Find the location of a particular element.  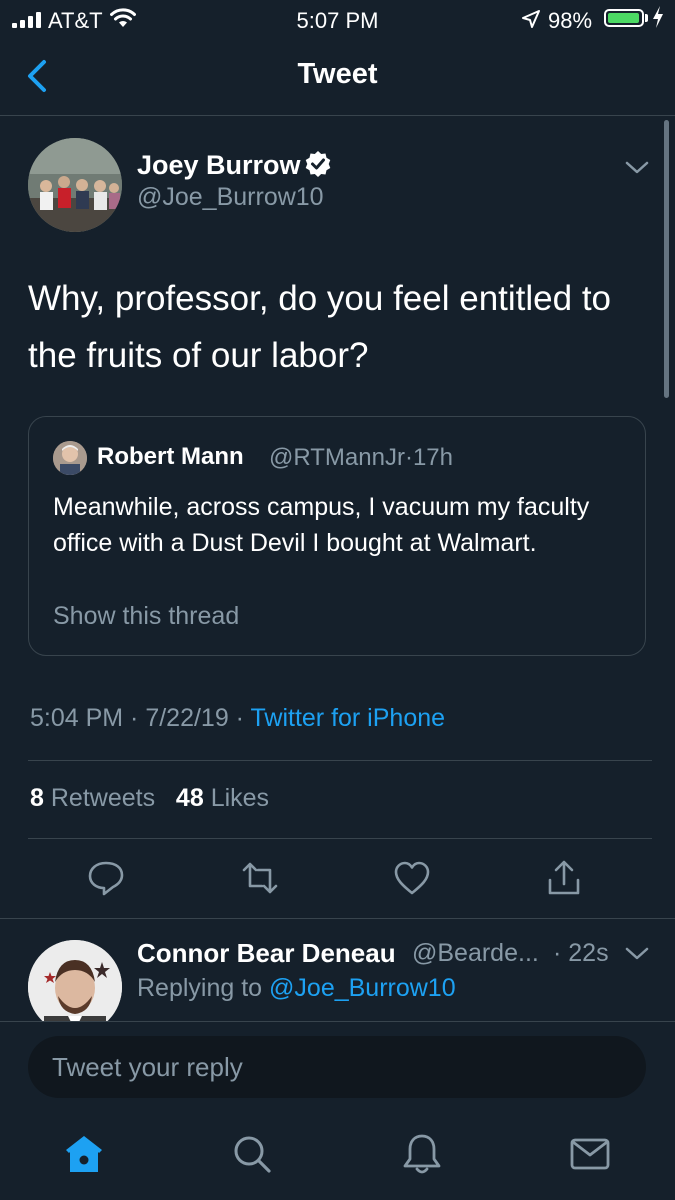

likes-stat: 48 Likes is located at coordinates (222, 798).